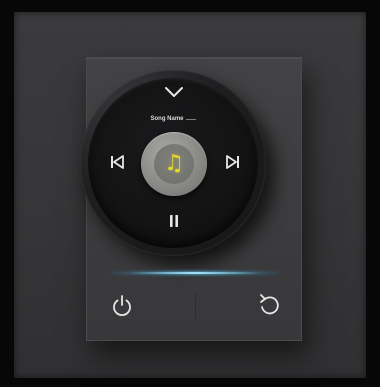  What do you see at coordinates (195, 306) in the screenshot?
I see `button-divider` at bounding box center [195, 306].